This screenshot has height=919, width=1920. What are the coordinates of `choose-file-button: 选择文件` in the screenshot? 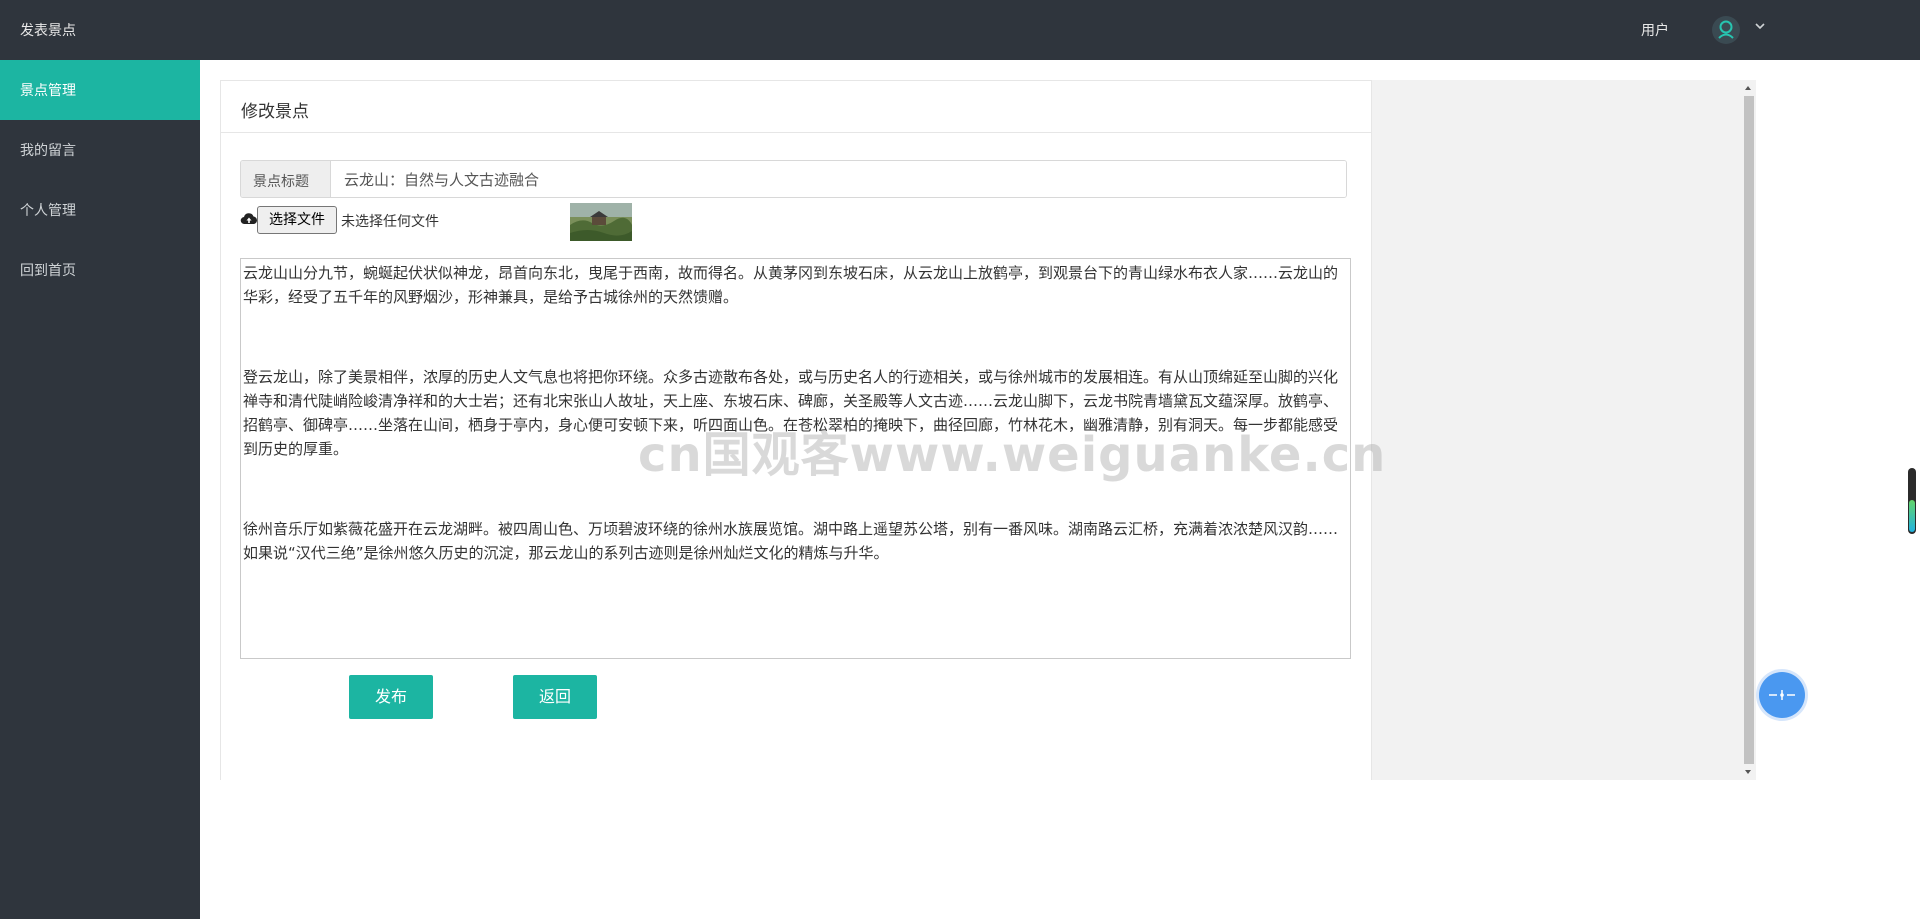 It's located at (297, 220).